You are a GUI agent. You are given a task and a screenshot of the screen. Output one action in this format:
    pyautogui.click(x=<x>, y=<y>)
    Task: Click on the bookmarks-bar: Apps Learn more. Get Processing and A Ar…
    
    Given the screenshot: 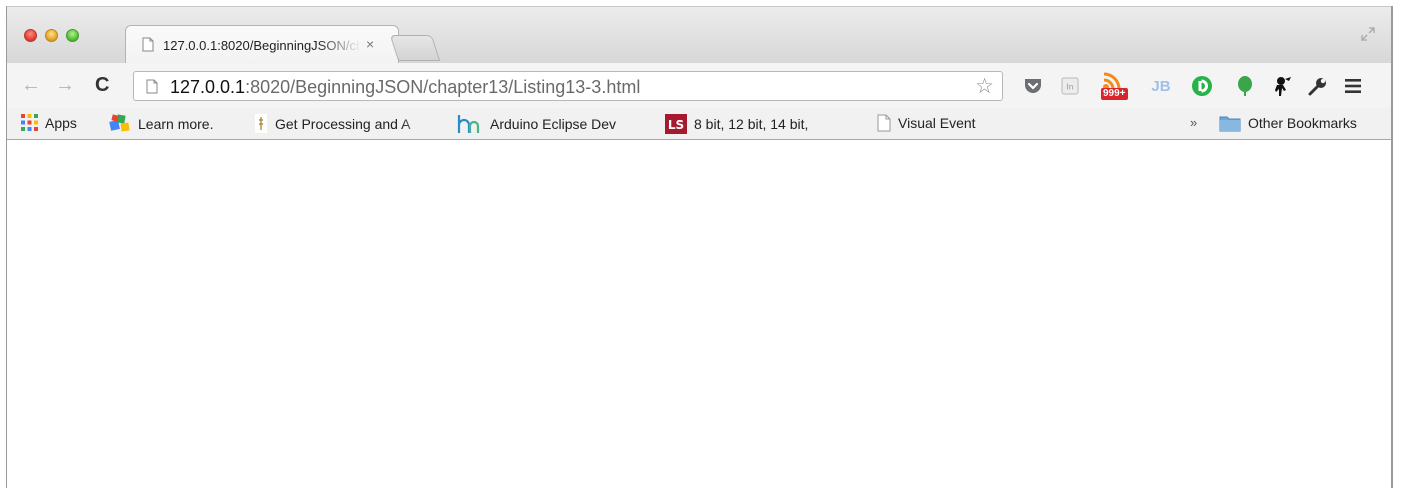 What is the action you would take?
    pyautogui.click(x=699, y=124)
    